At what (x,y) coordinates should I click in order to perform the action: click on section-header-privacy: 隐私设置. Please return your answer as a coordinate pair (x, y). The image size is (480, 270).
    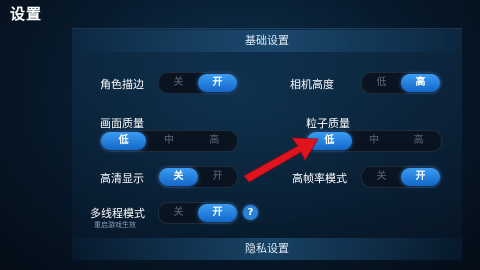
    Looking at the image, I should click on (267, 249).